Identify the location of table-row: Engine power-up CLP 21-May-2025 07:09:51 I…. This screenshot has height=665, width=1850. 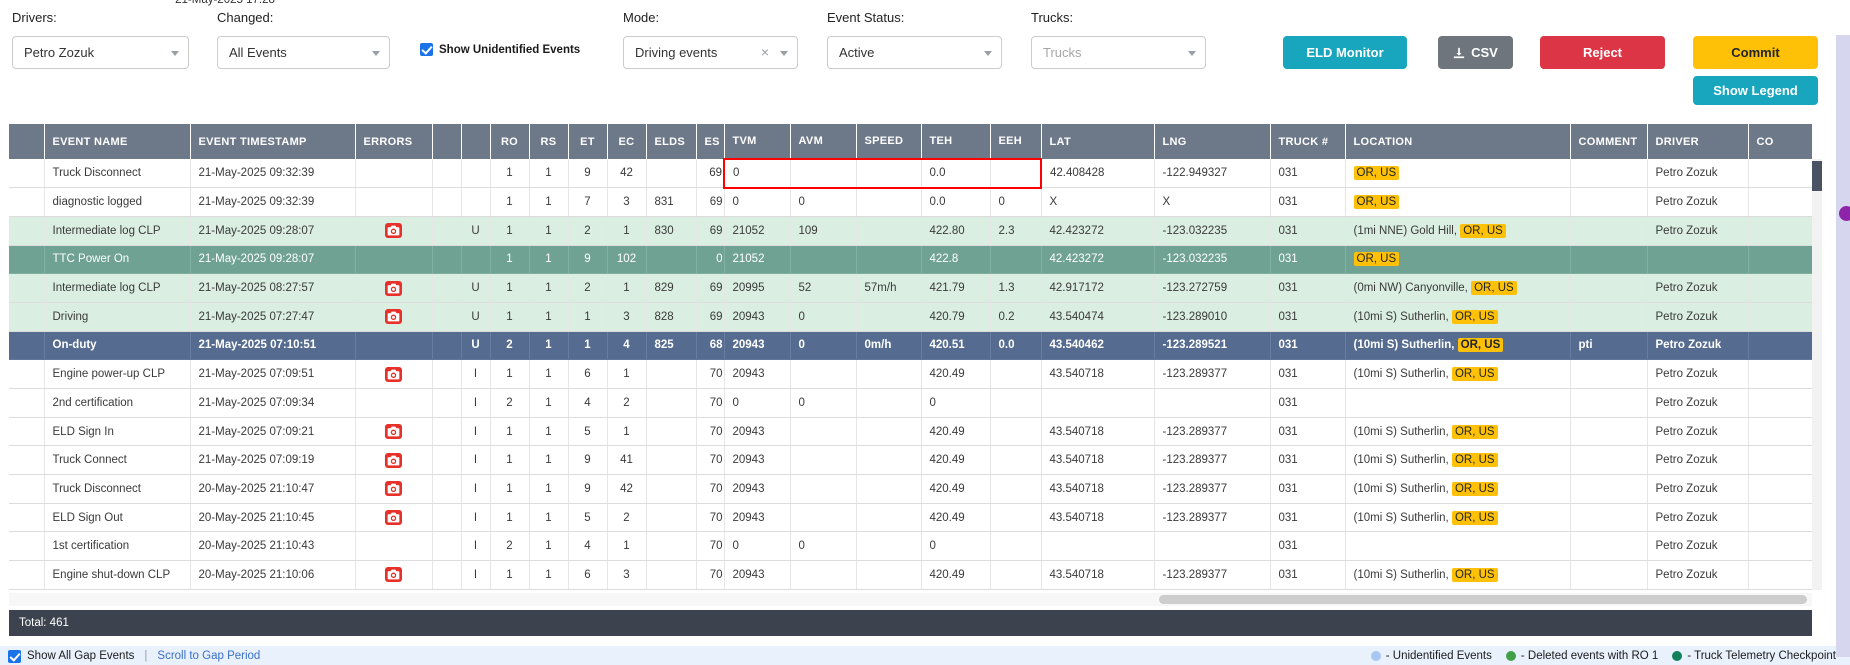
(911, 374).